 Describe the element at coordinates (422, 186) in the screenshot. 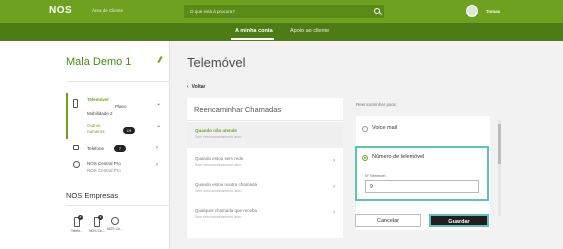

I see `mobile-number-input: 9` at that location.